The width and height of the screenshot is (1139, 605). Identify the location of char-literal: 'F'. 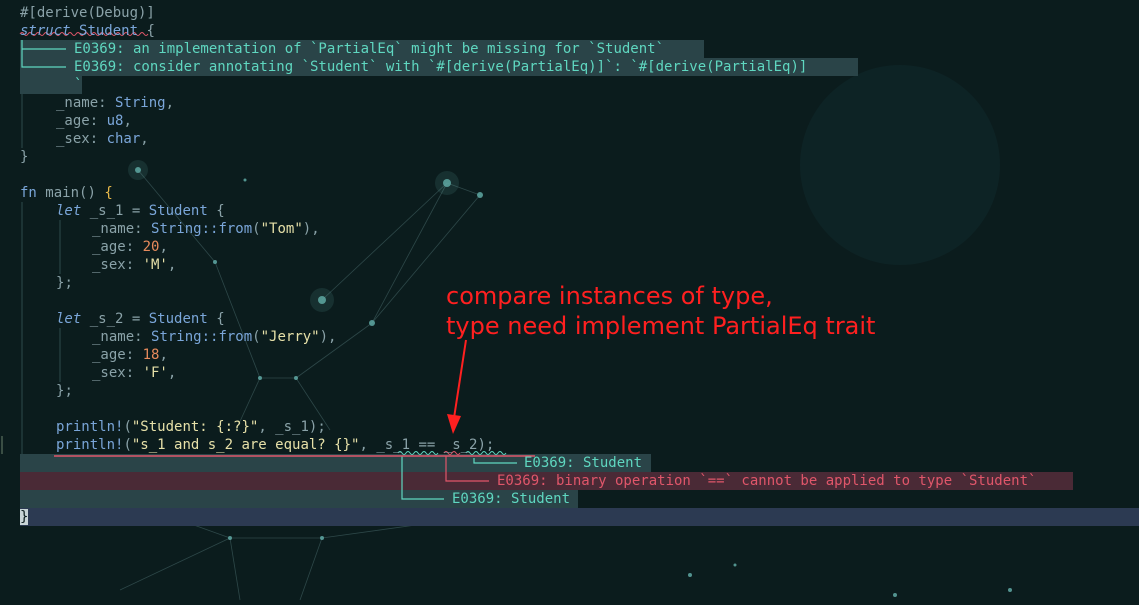
(155, 373).